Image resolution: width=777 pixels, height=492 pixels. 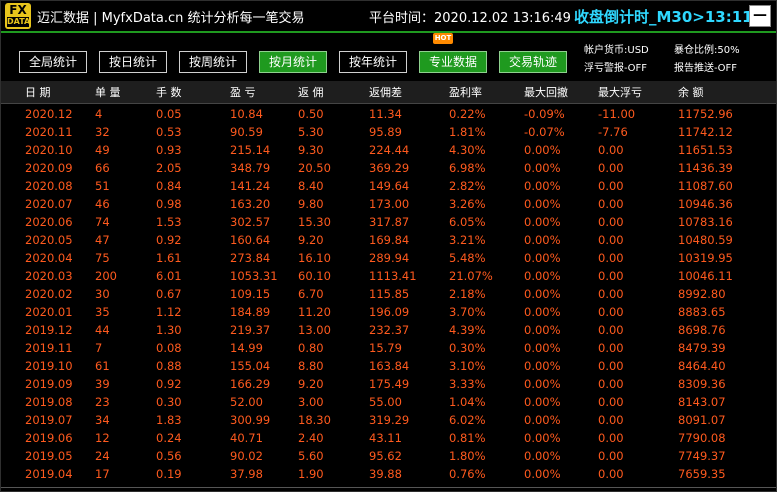 I want to click on cell-profit: 109.15, so click(x=250, y=294).